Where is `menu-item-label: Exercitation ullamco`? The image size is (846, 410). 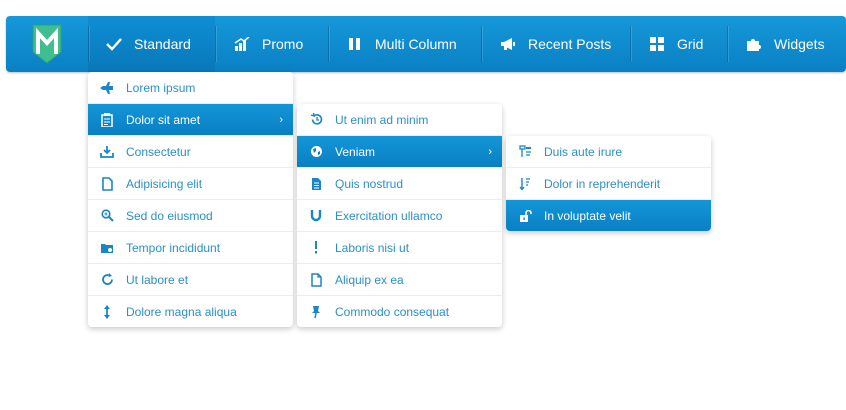
menu-item-label: Exercitation ullamco is located at coordinates (389, 215).